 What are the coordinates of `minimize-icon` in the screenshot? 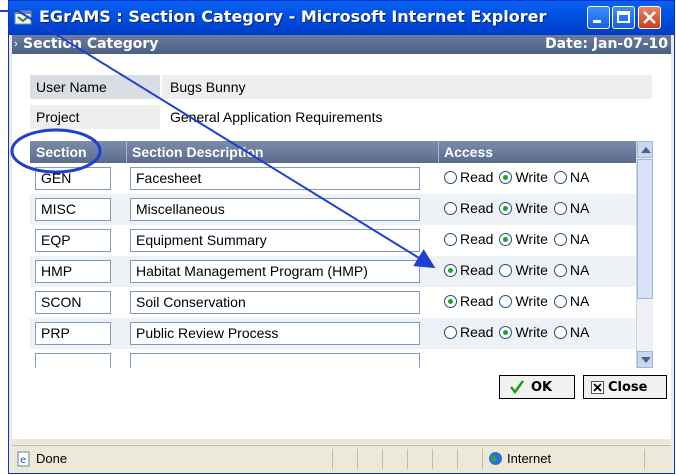 It's located at (597, 21).